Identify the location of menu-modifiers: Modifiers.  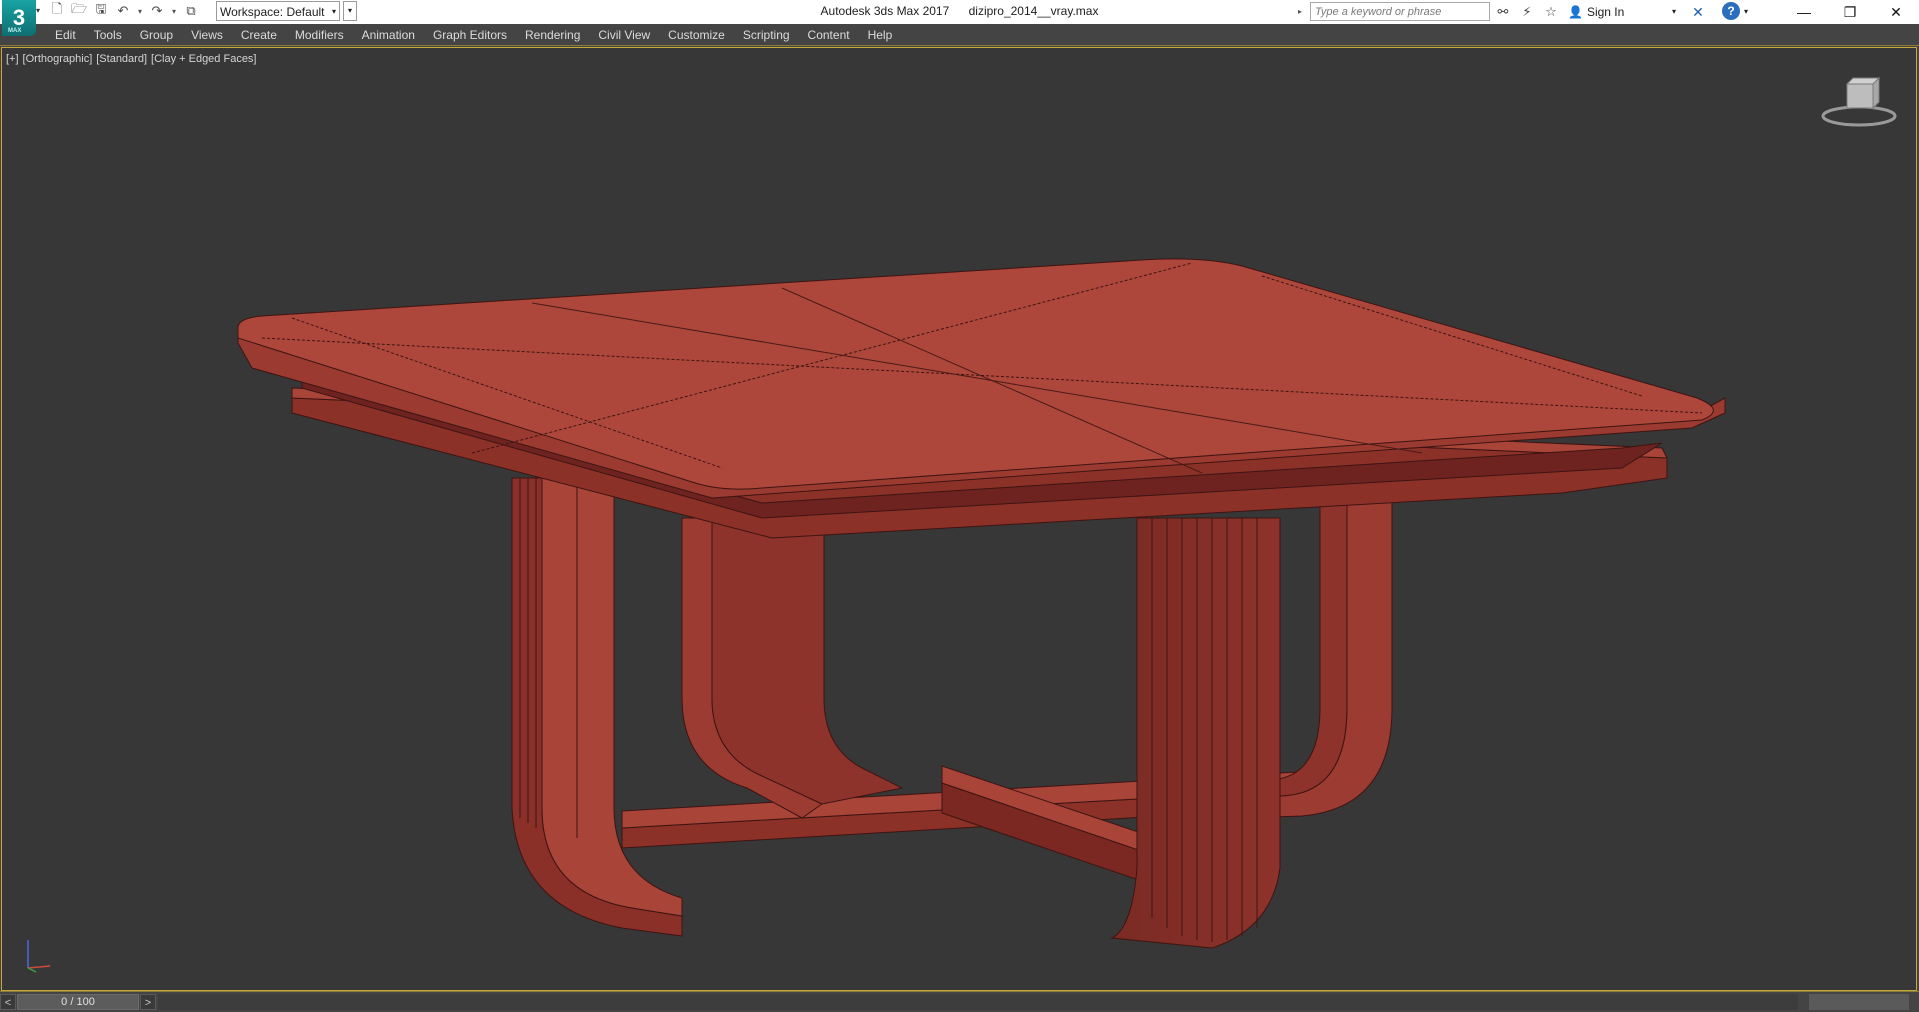
(319, 35).